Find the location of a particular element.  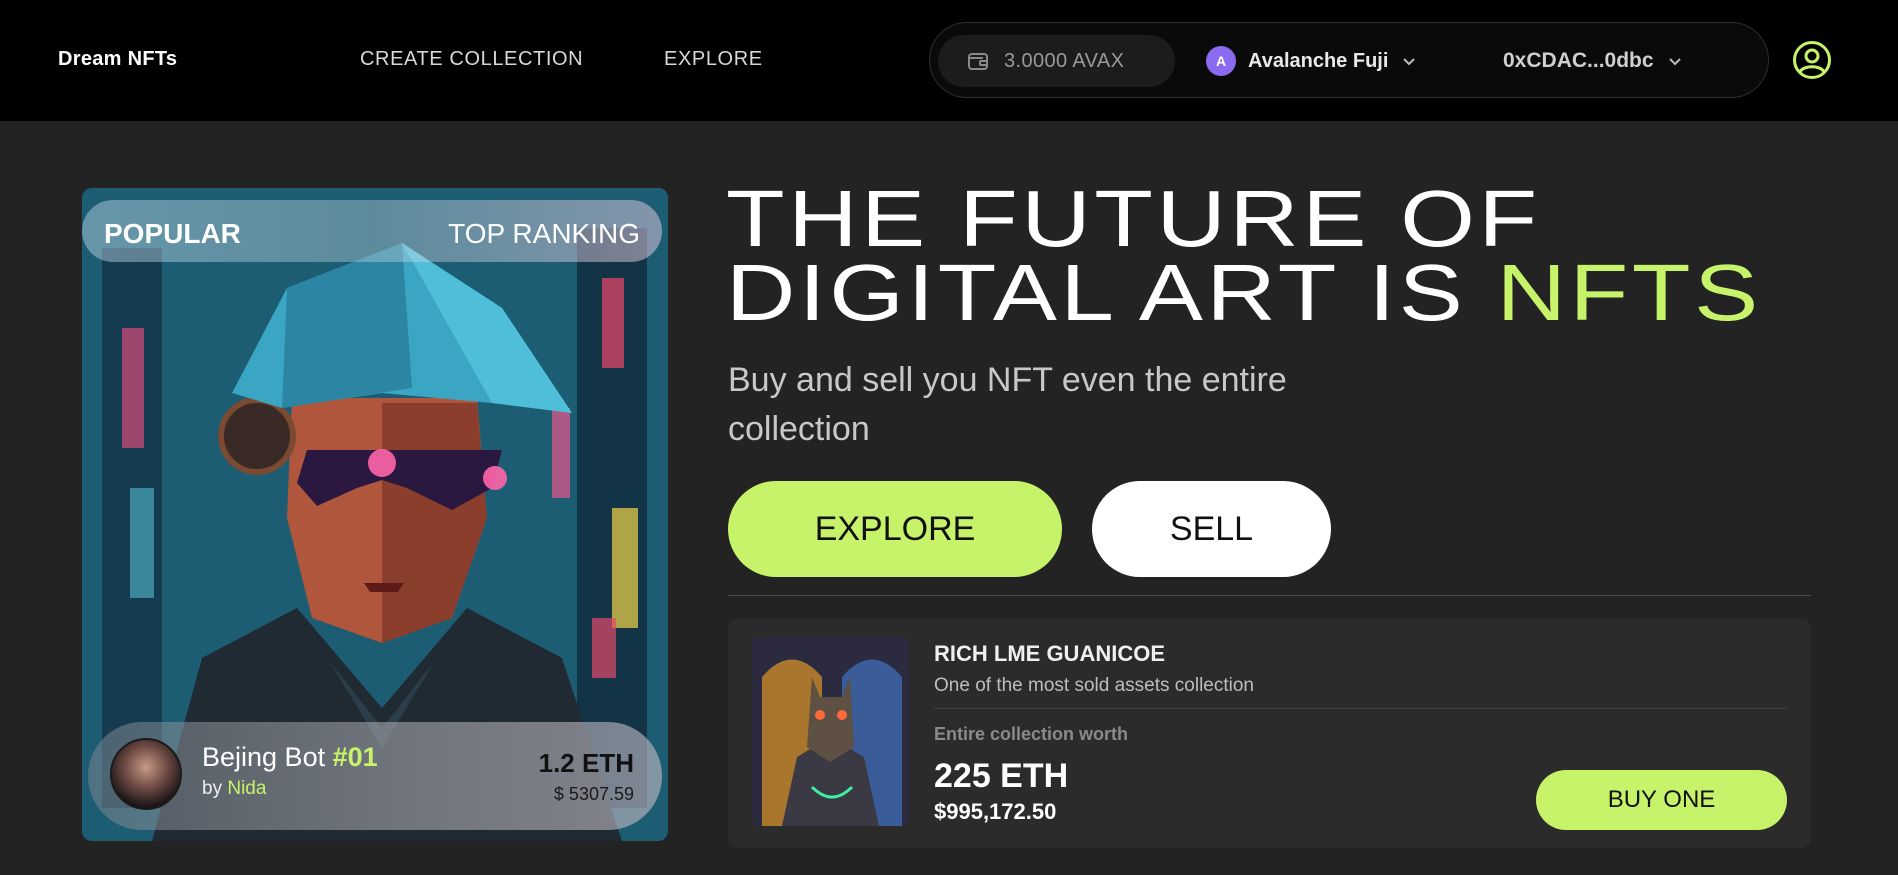

collection-title: RICH LME GUANICOE is located at coordinates (1049, 654).